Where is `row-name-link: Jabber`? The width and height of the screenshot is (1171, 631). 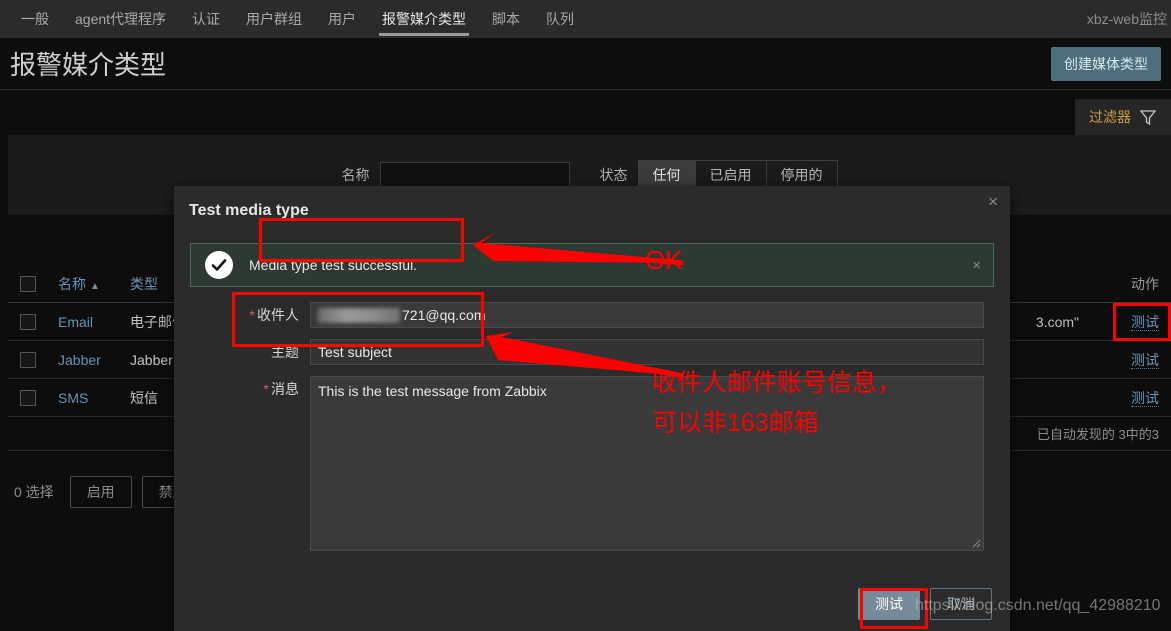
row-name-link: Jabber is located at coordinates (94, 360).